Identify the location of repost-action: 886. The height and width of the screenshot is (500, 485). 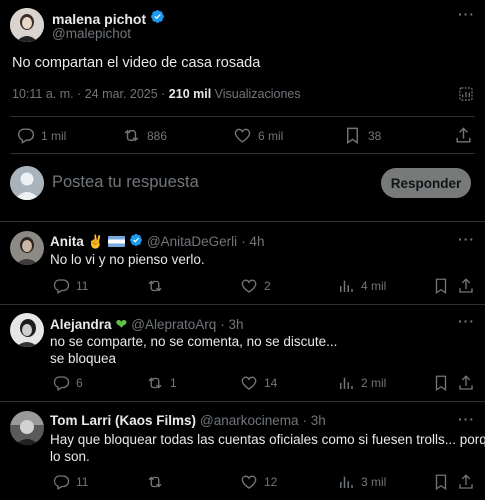
(144, 135).